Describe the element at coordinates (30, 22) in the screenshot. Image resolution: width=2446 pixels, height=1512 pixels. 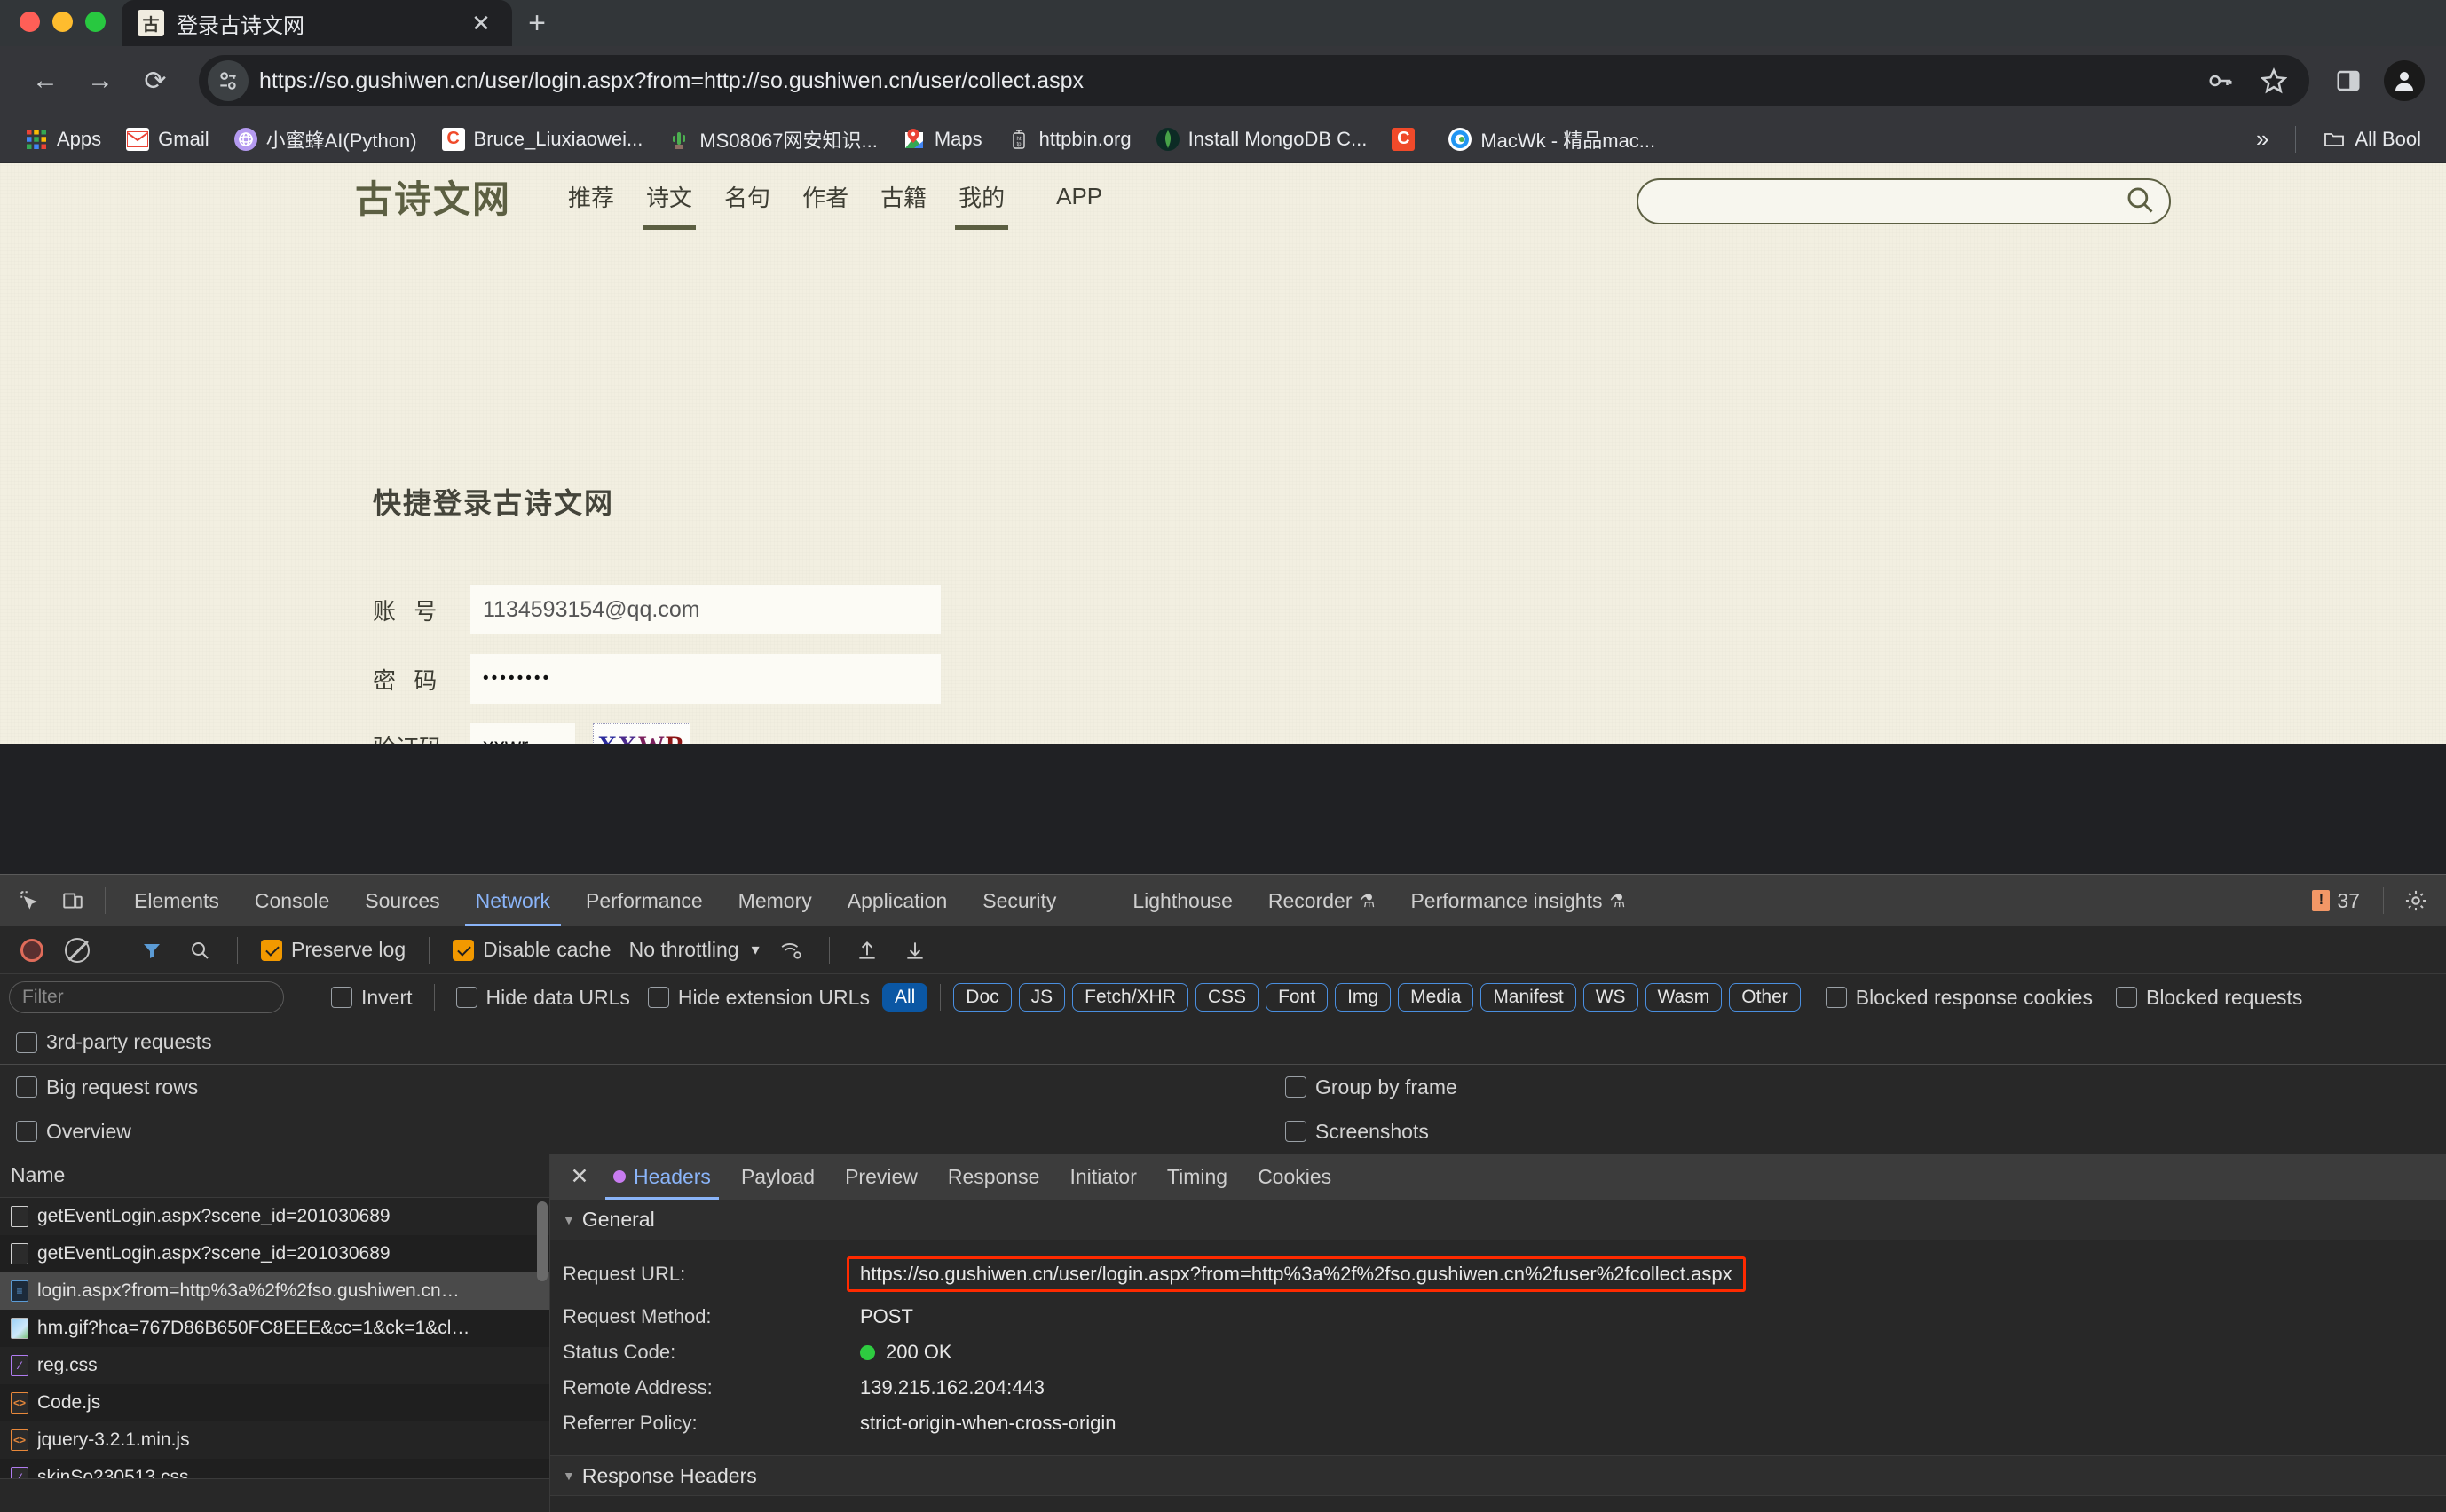
I see `close-window-button` at that location.